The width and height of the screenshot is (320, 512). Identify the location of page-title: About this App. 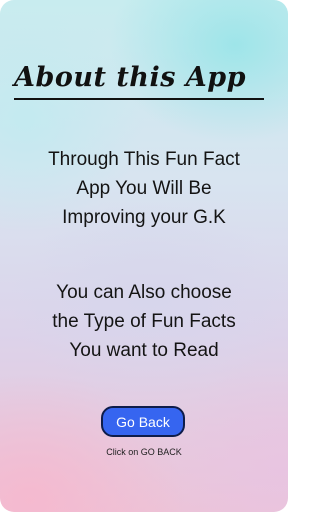
(130, 77).